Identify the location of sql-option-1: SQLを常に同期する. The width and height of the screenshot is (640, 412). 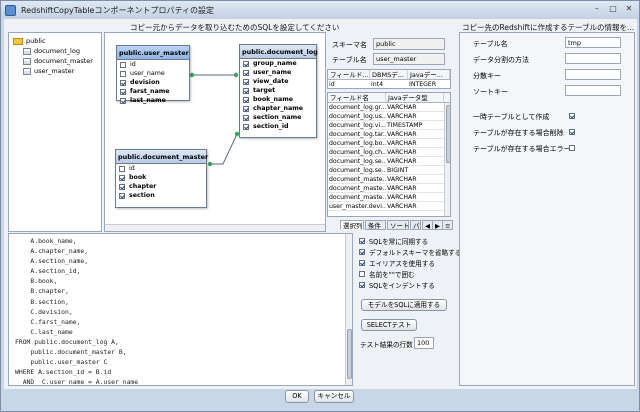
(409, 240).